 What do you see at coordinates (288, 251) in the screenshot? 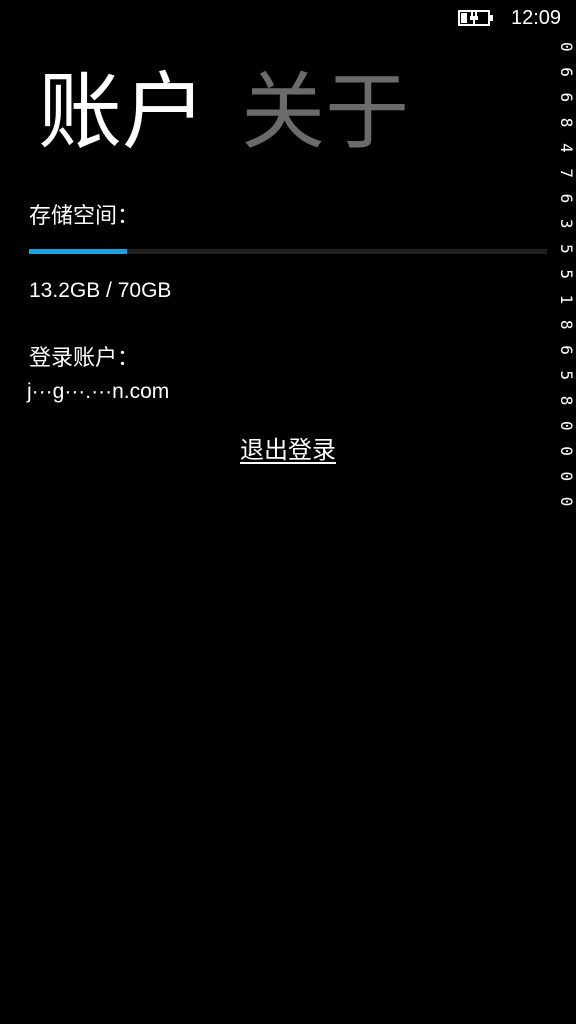
I see `storage-progress-bar` at bounding box center [288, 251].